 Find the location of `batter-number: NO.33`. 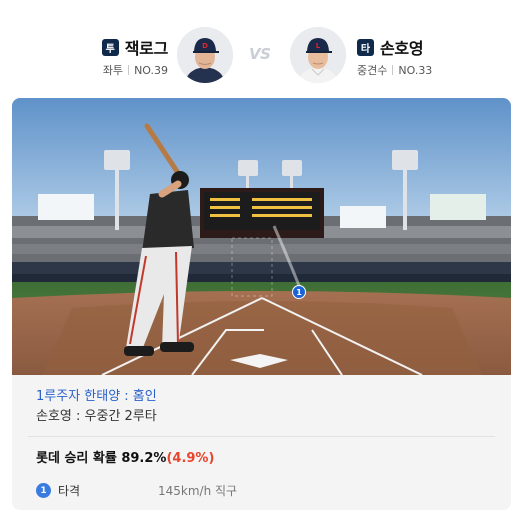

batter-number: NO.33 is located at coordinates (415, 70).